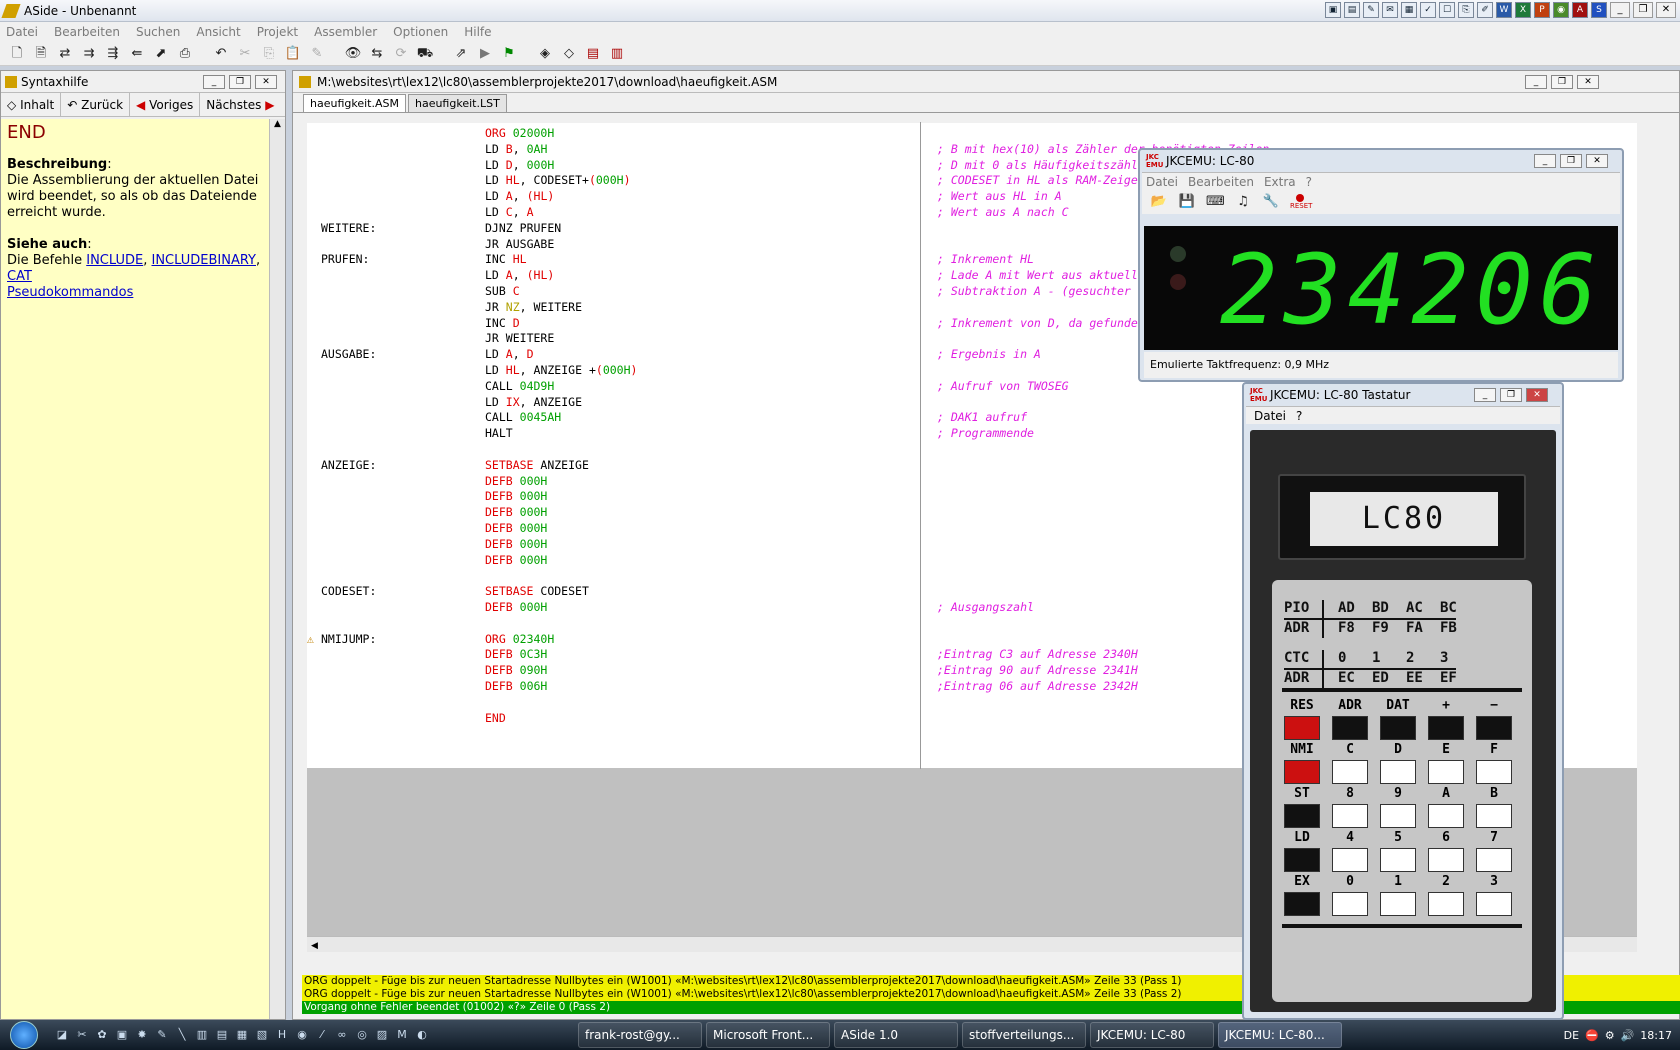 The image size is (1680, 1050). Describe the element at coordinates (1152, 1035) in the screenshot. I see `task-jkcemu: JKCEMU: LC-80` at that location.